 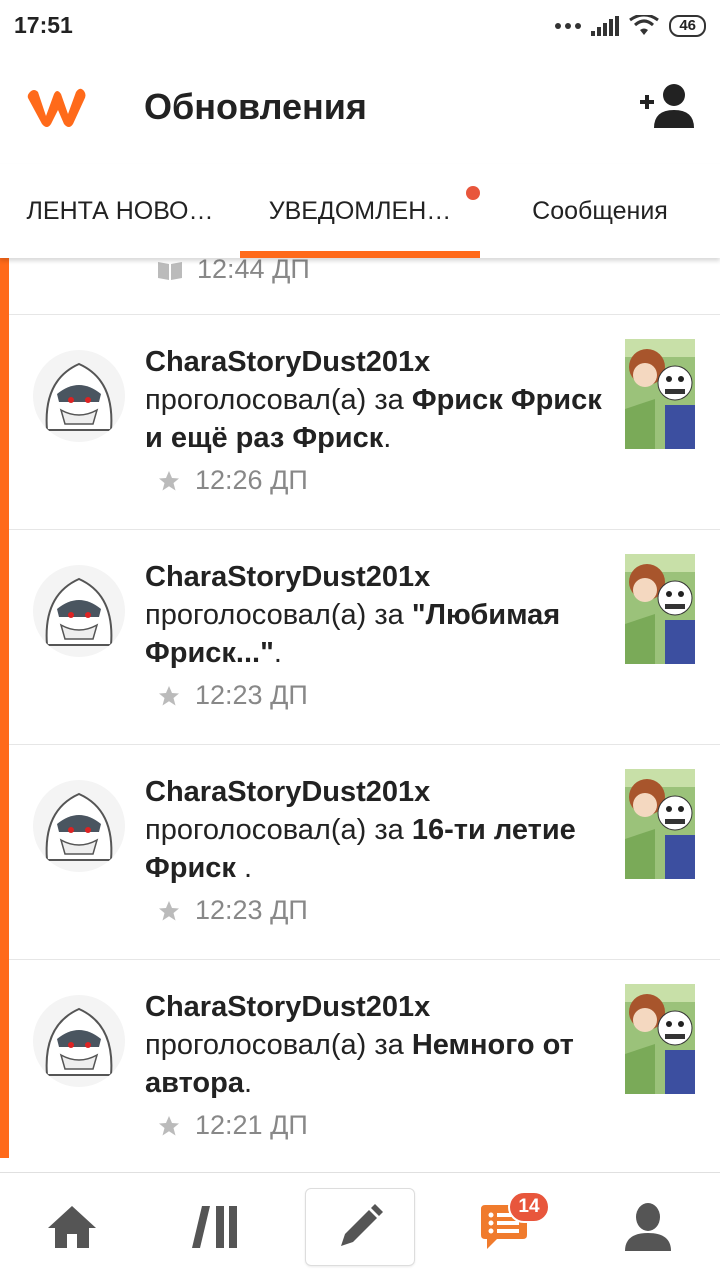 I want to click on profile-icon, so click(x=648, y=1227).